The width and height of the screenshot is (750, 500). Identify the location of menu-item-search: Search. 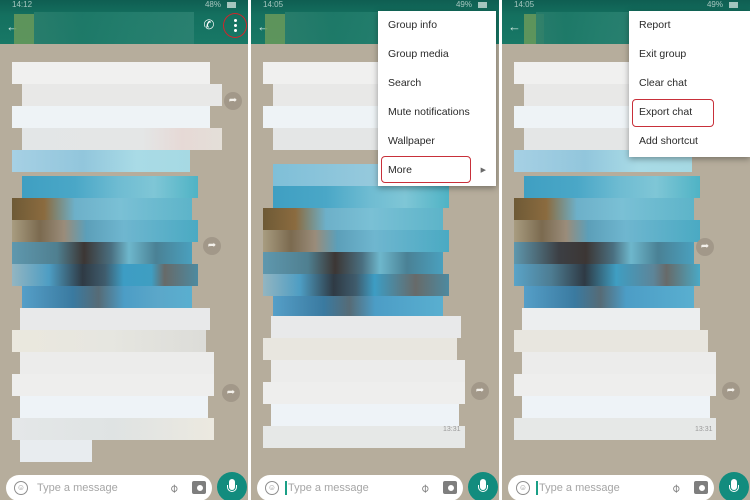
(437, 83).